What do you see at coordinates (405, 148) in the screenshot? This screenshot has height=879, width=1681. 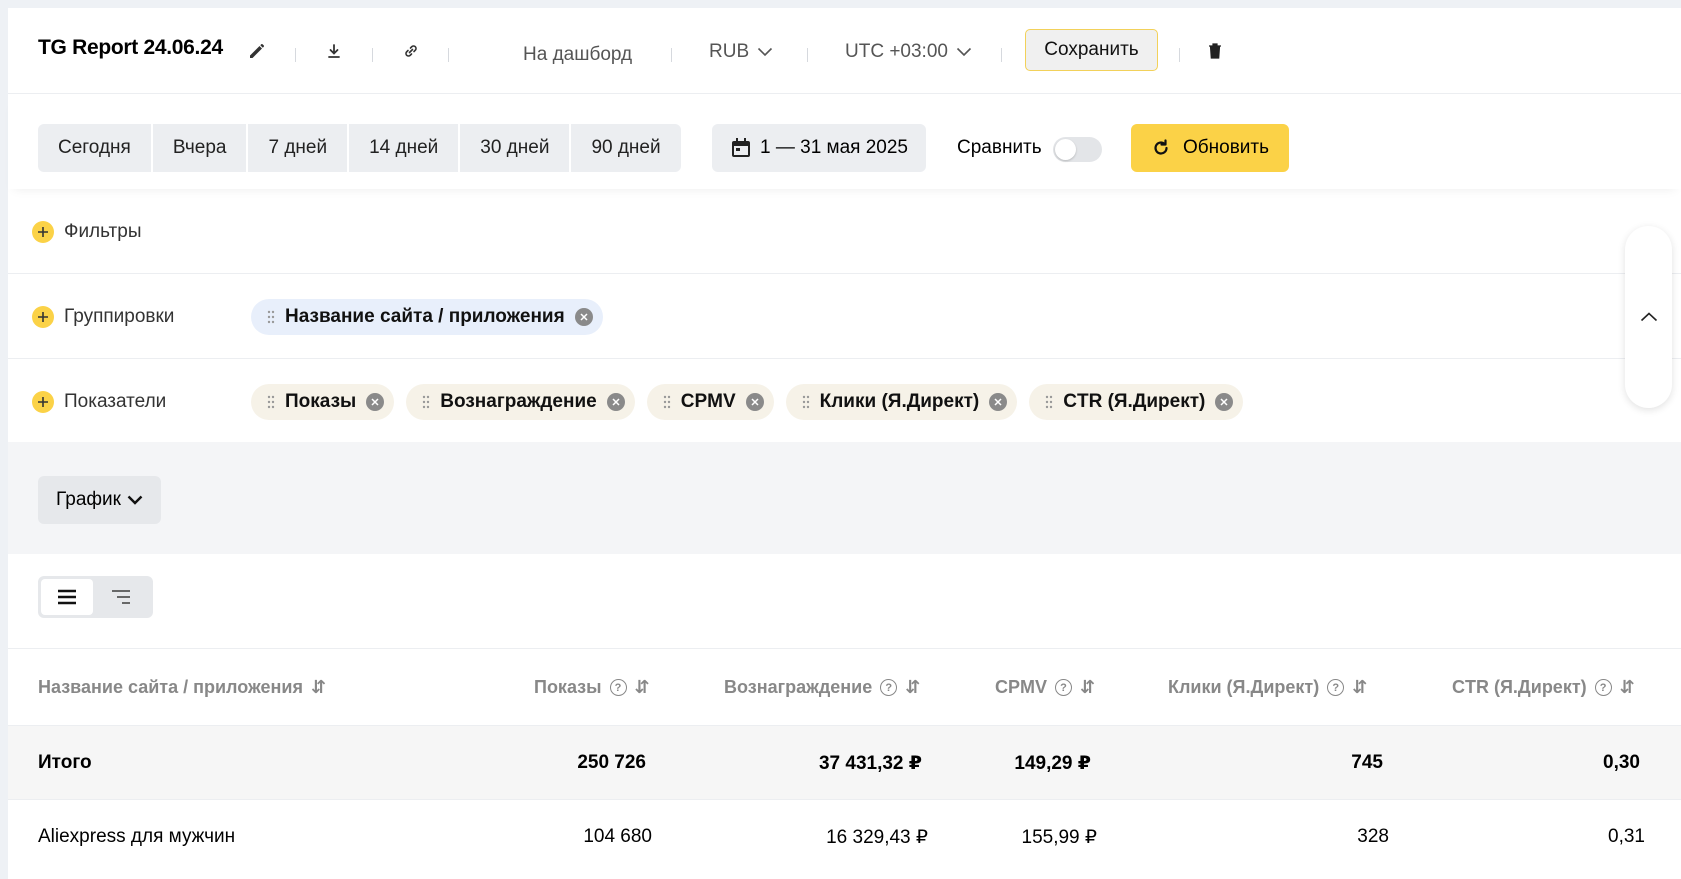 I see `preset-14-days: 14 дней` at bounding box center [405, 148].